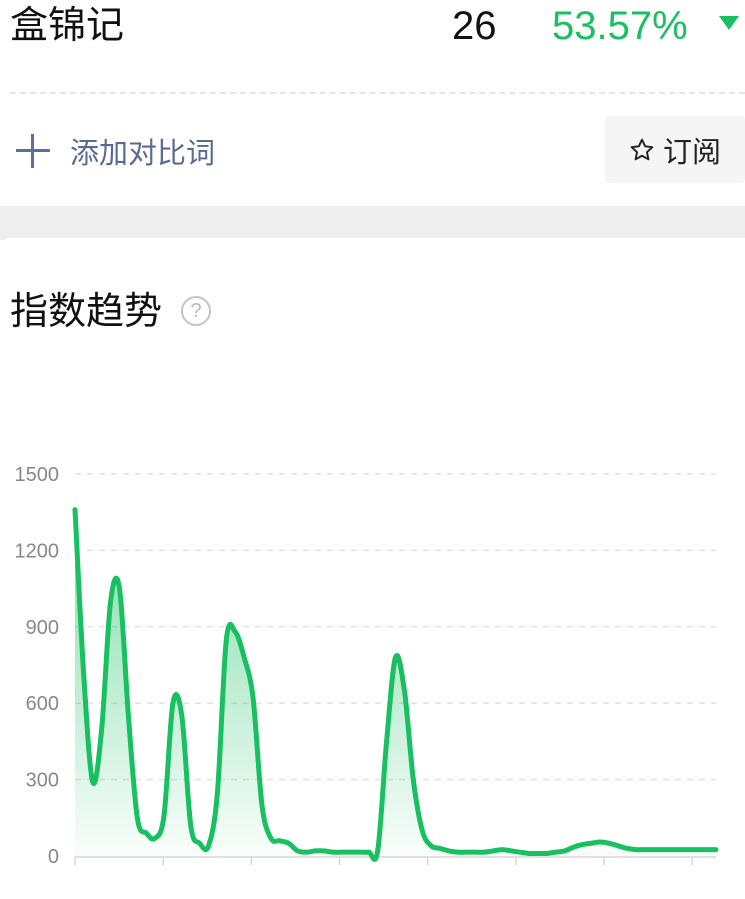  I want to click on keyword-summary-row: 盒锦记 26 53.57%, so click(372, 30).